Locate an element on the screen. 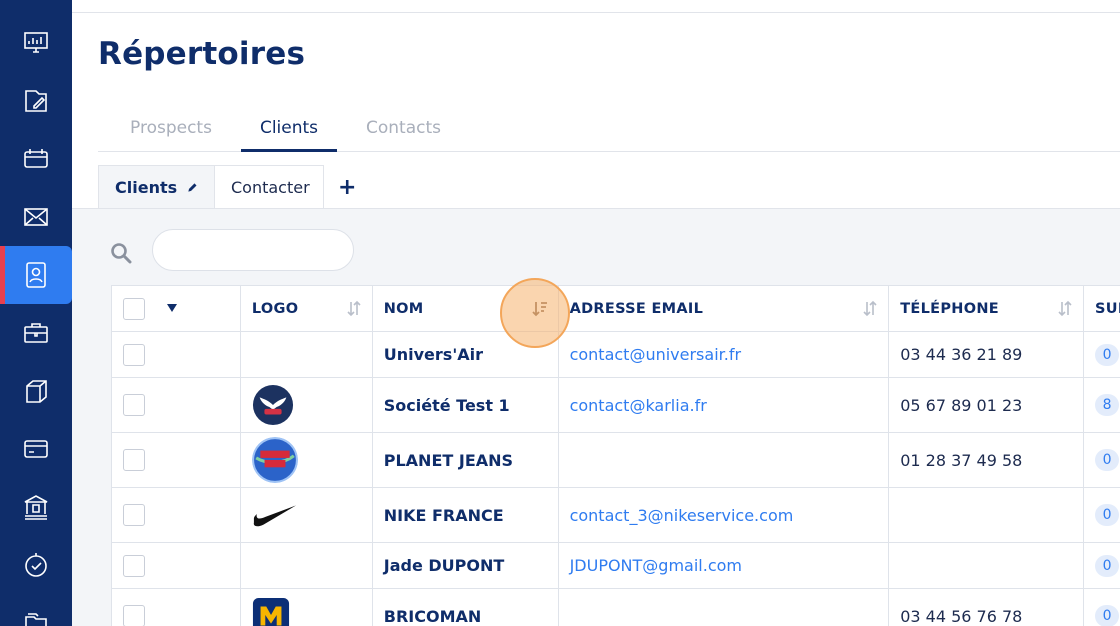 This screenshot has width=1120, height=626. sidebar-item-repertoires is located at coordinates (36, 275).